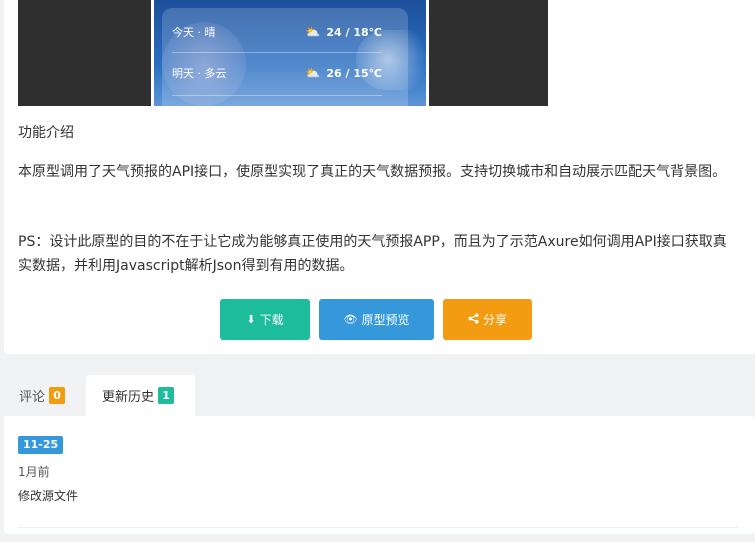 The image size is (755, 542). I want to click on preview-label: 原型预览, so click(385, 320).